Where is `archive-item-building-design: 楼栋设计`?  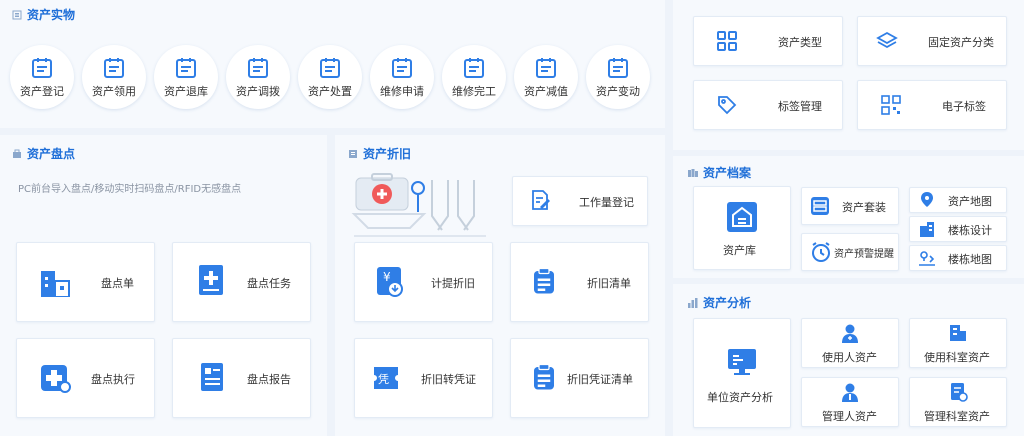
archive-item-building-design: 楼栋设计 is located at coordinates (958, 229).